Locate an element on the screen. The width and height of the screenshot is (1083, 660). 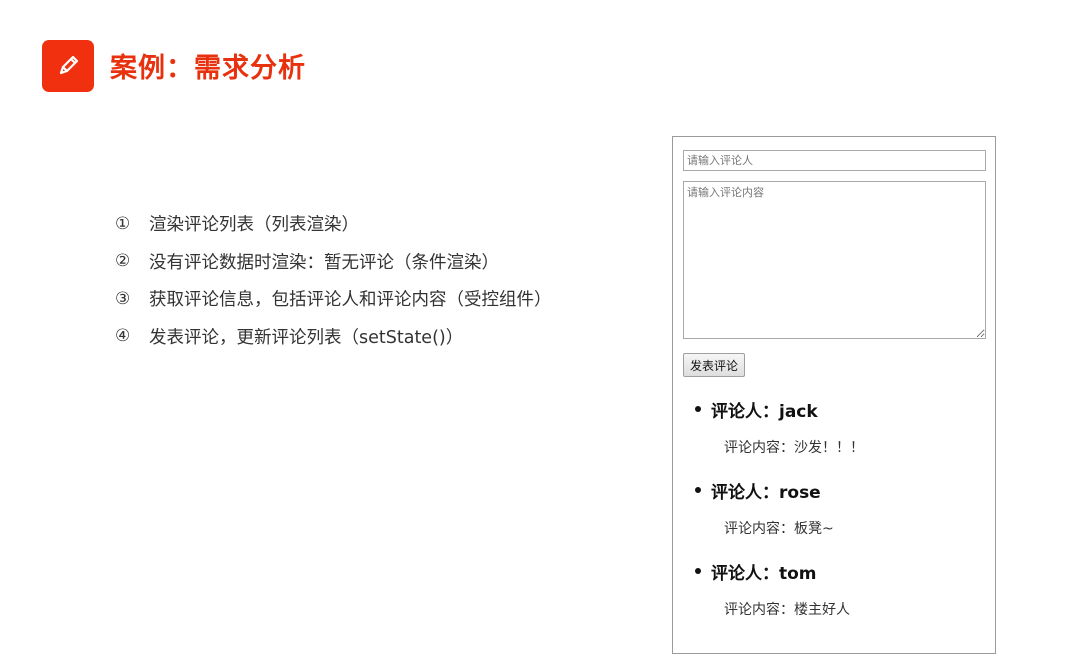
requirement-number: ④ is located at coordinates (123, 336).